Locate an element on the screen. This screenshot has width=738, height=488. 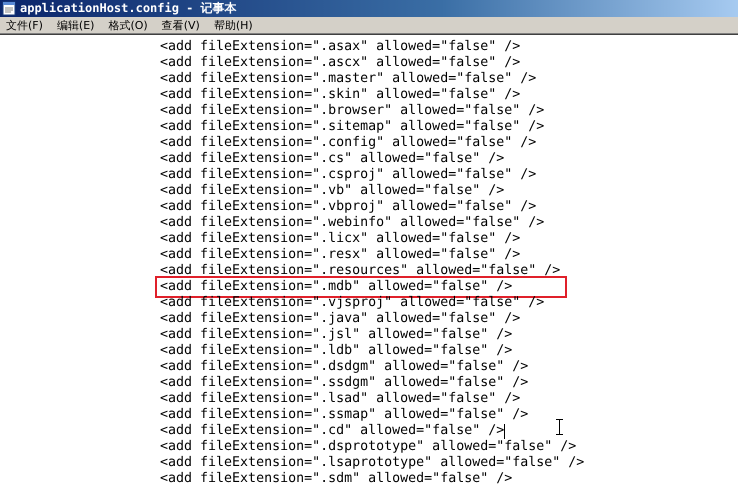
code-line: <add fileExtension=".skin" allowed="false" /> is located at coordinates (340, 95).